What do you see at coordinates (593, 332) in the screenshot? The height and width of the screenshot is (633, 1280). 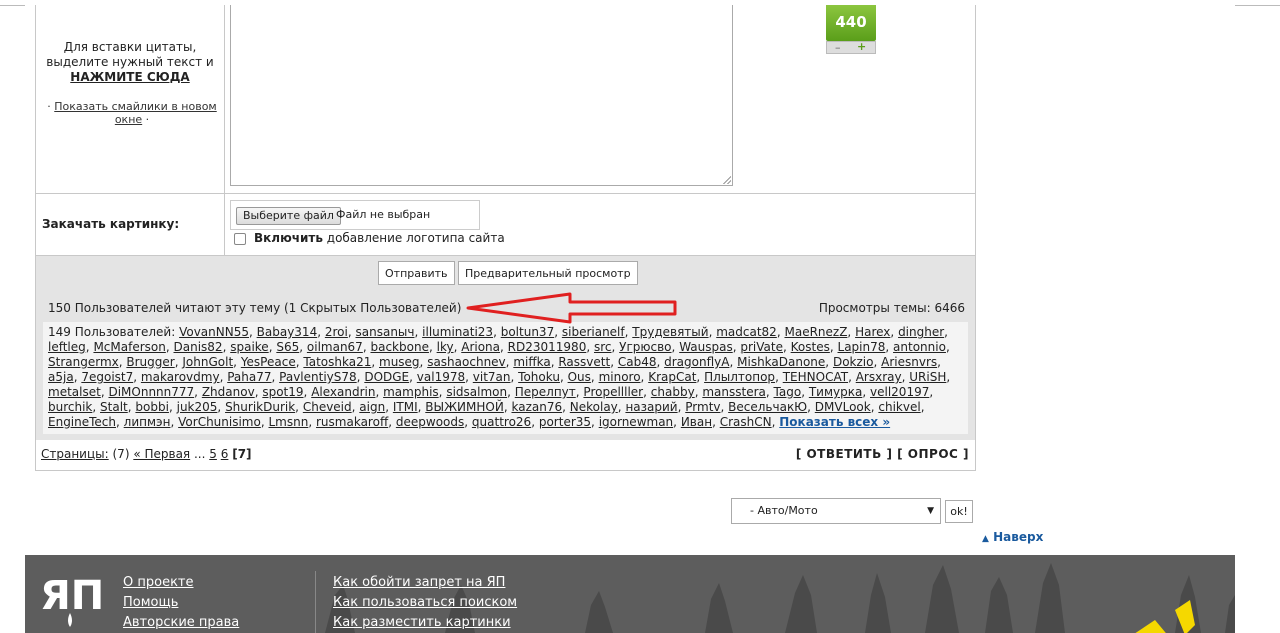 I see `user-link: siberianelf` at bounding box center [593, 332].